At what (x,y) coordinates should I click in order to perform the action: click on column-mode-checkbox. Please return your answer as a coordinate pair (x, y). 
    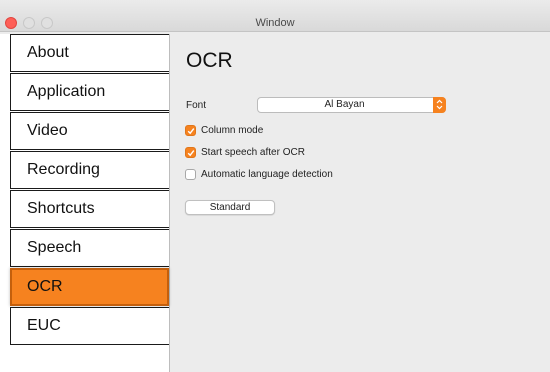
    Looking at the image, I should click on (190, 130).